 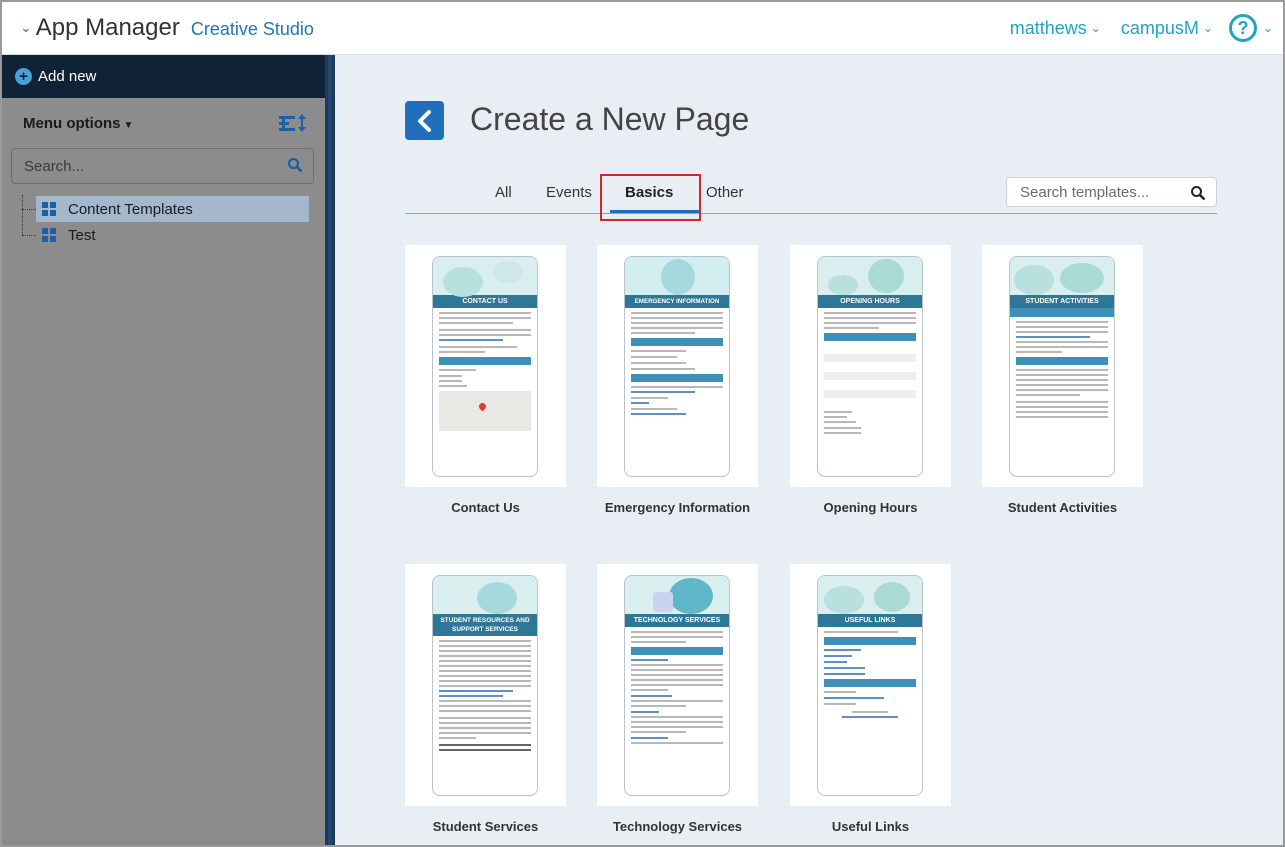 I want to click on caret-down-icon: ▼, so click(x=128, y=125).